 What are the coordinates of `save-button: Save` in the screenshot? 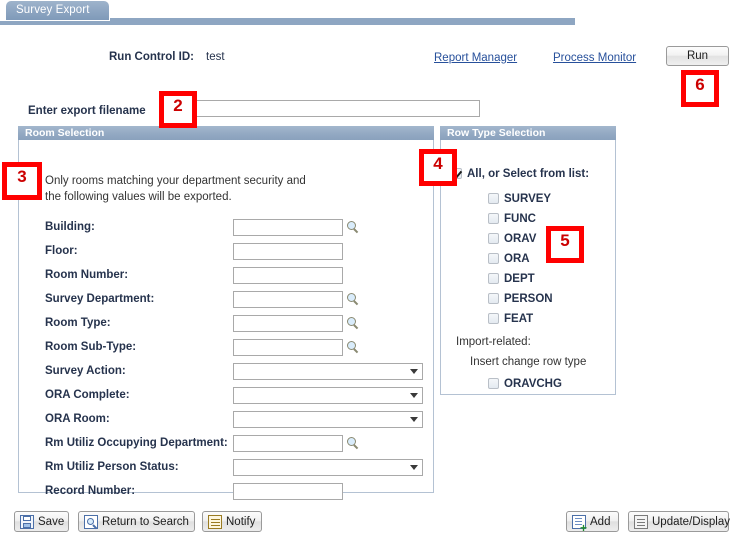 It's located at (41, 521).